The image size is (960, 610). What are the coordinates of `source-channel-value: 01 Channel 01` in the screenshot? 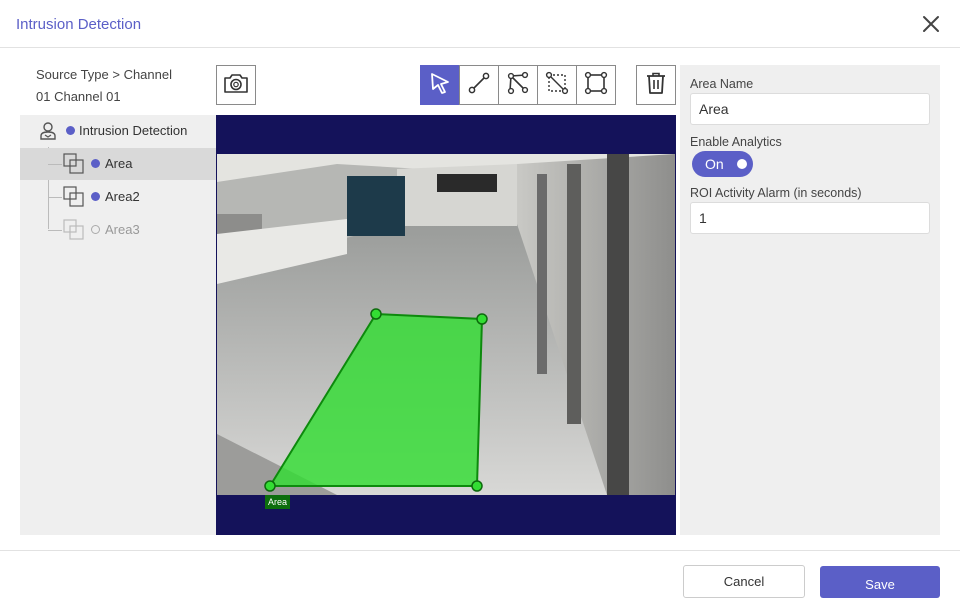 It's located at (78, 96).